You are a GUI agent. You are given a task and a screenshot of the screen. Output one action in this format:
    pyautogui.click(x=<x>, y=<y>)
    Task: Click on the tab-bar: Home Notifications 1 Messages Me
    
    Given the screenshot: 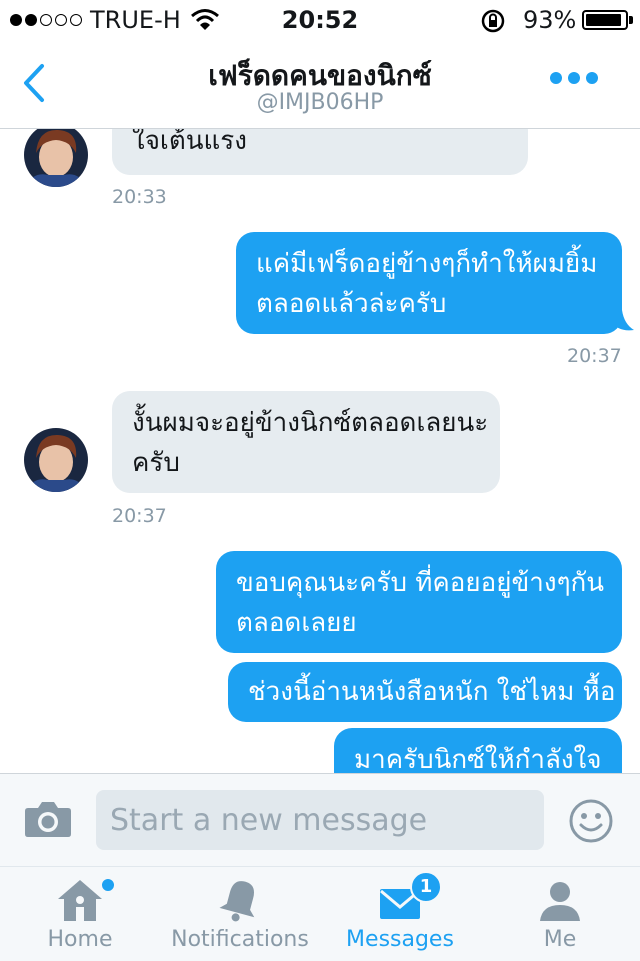 What is the action you would take?
    pyautogui.click(x=320, y=913)
    